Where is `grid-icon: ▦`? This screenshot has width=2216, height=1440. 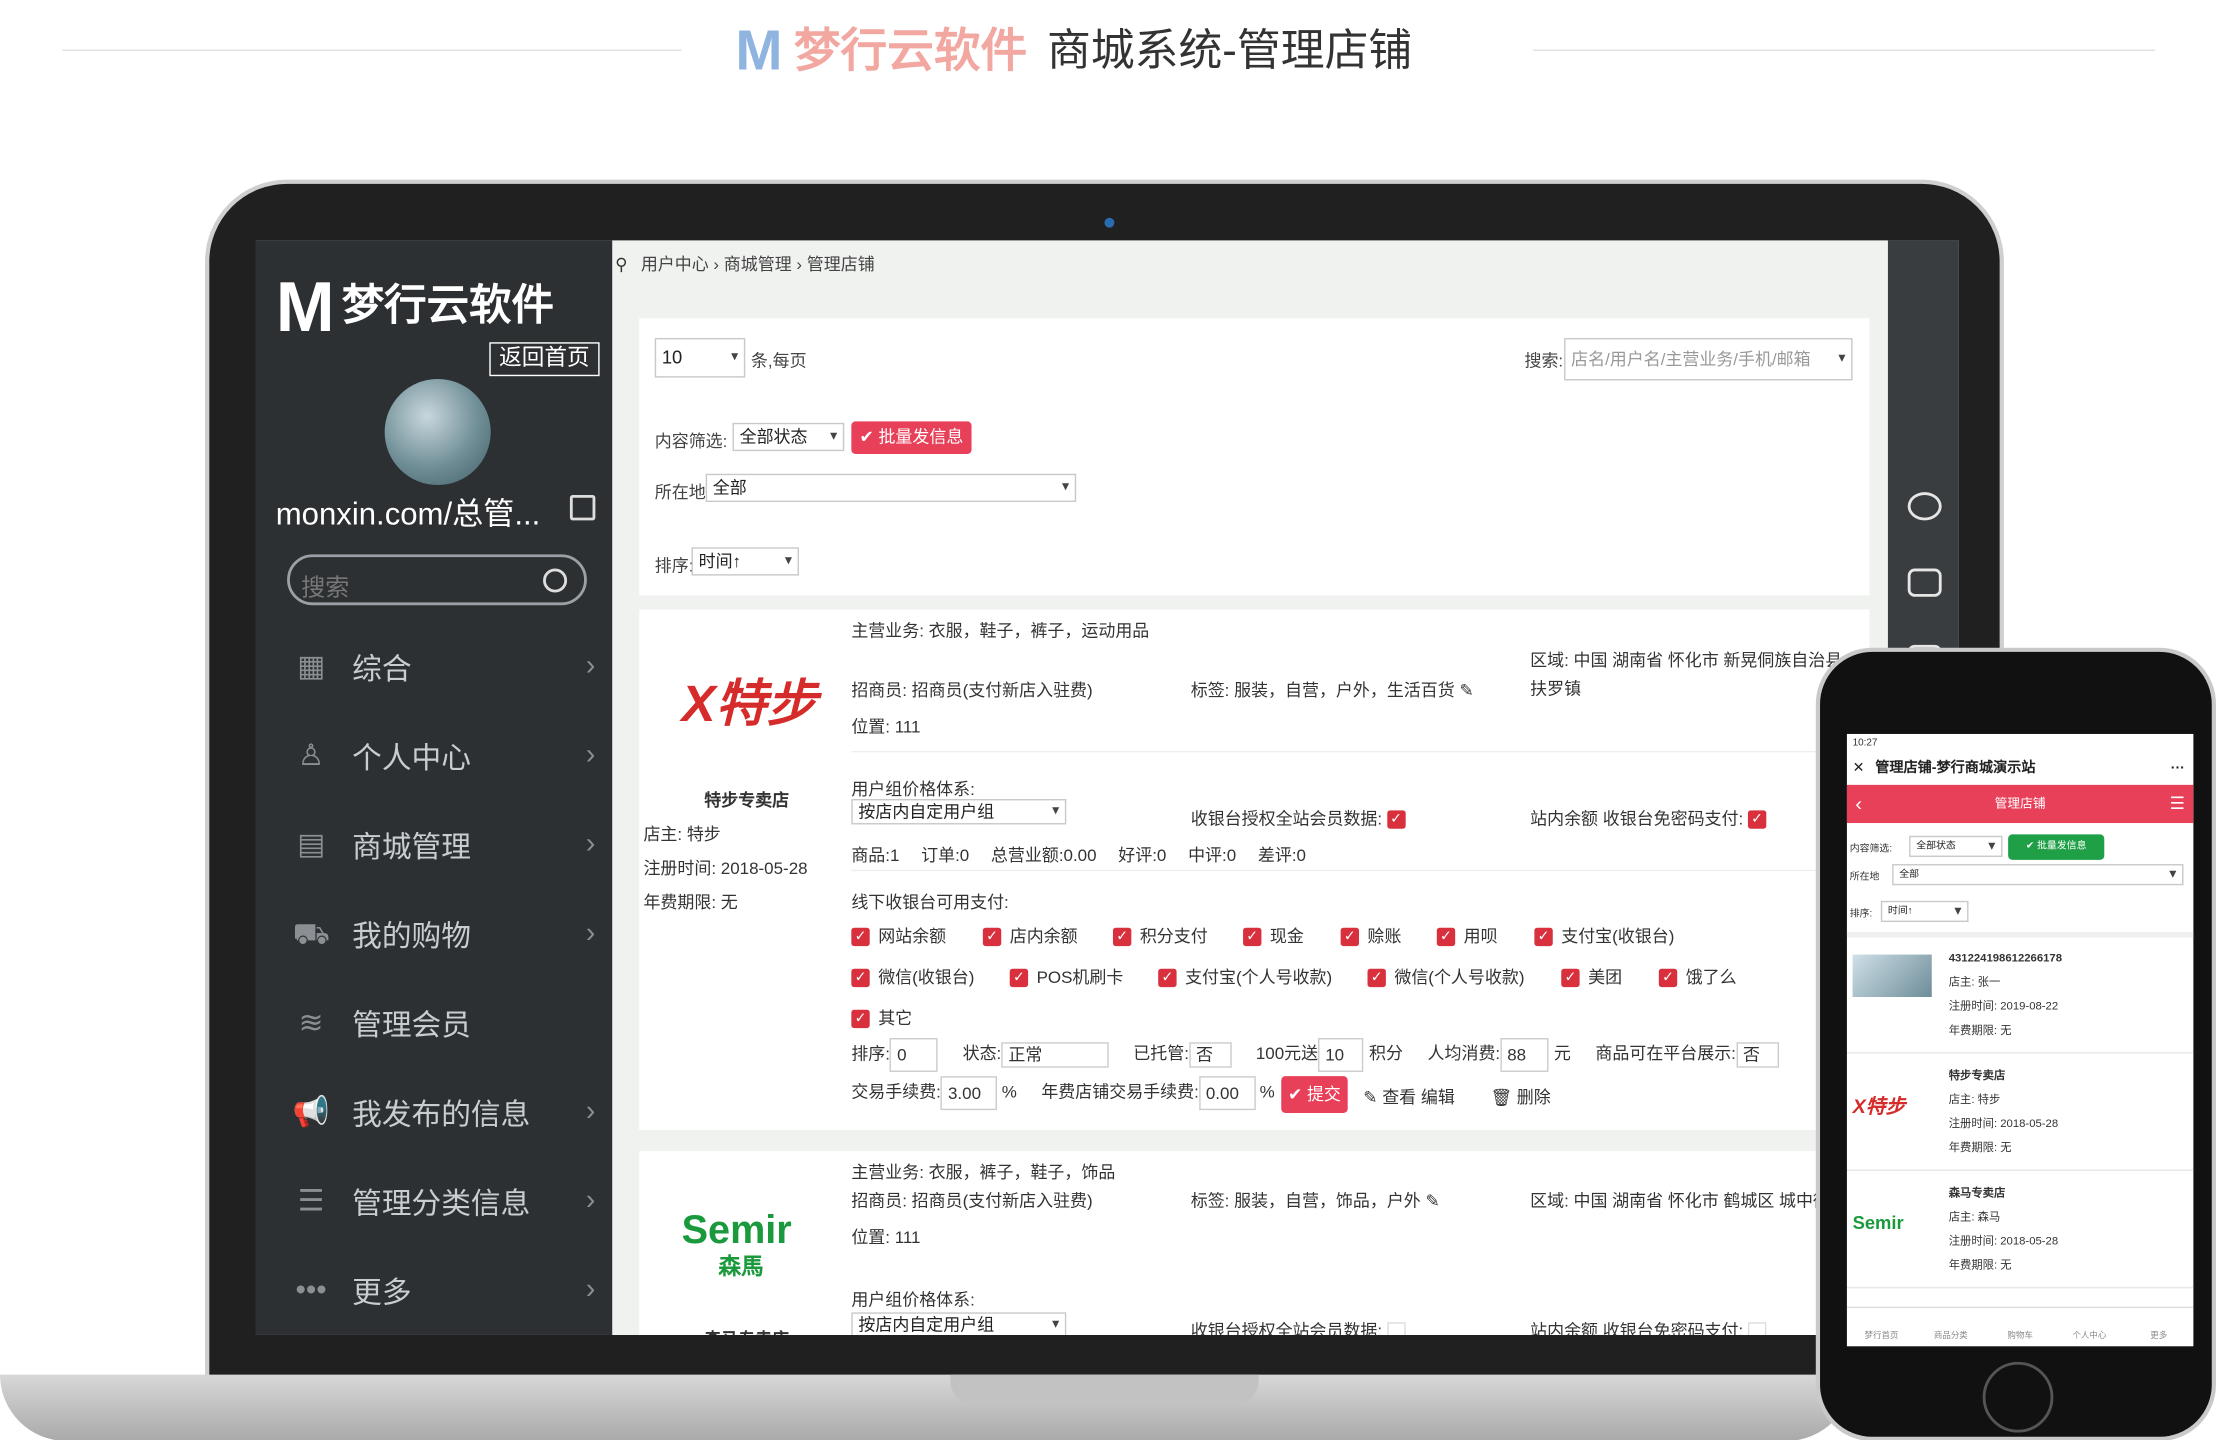
grid-icon: ▦ is located at coordinates (311, 666).